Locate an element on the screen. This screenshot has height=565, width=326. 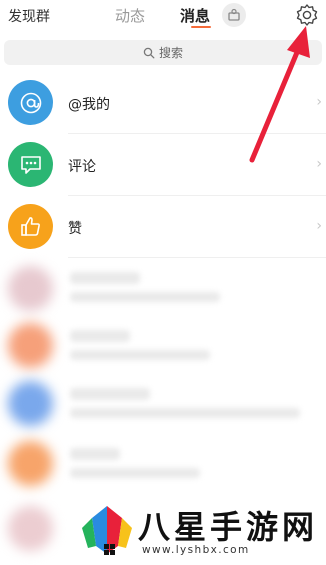
likes-avatar is located at coordinates (30, 226).